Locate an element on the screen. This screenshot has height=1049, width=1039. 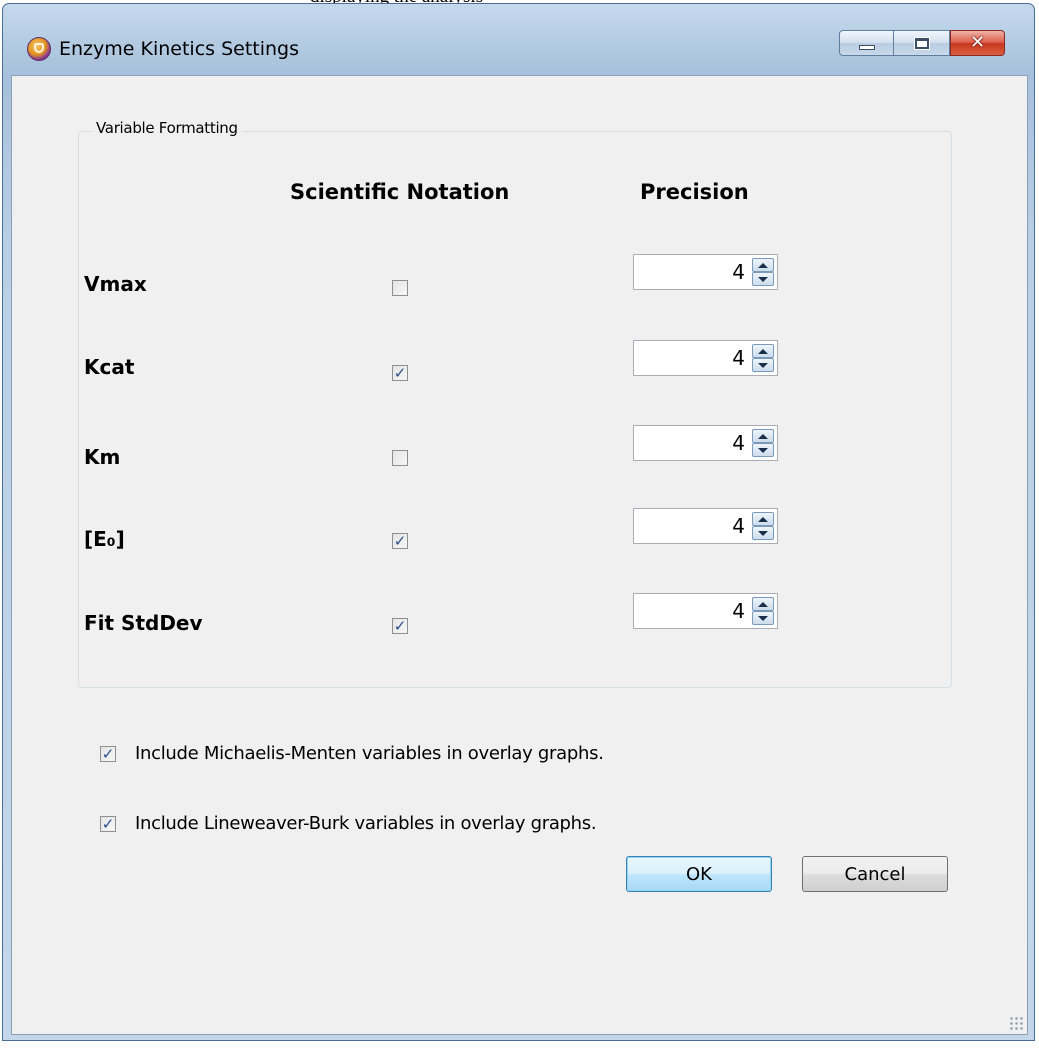
lineweaver-burk-overlay-checkbox: ✓ is located at coordinates (108, 824).